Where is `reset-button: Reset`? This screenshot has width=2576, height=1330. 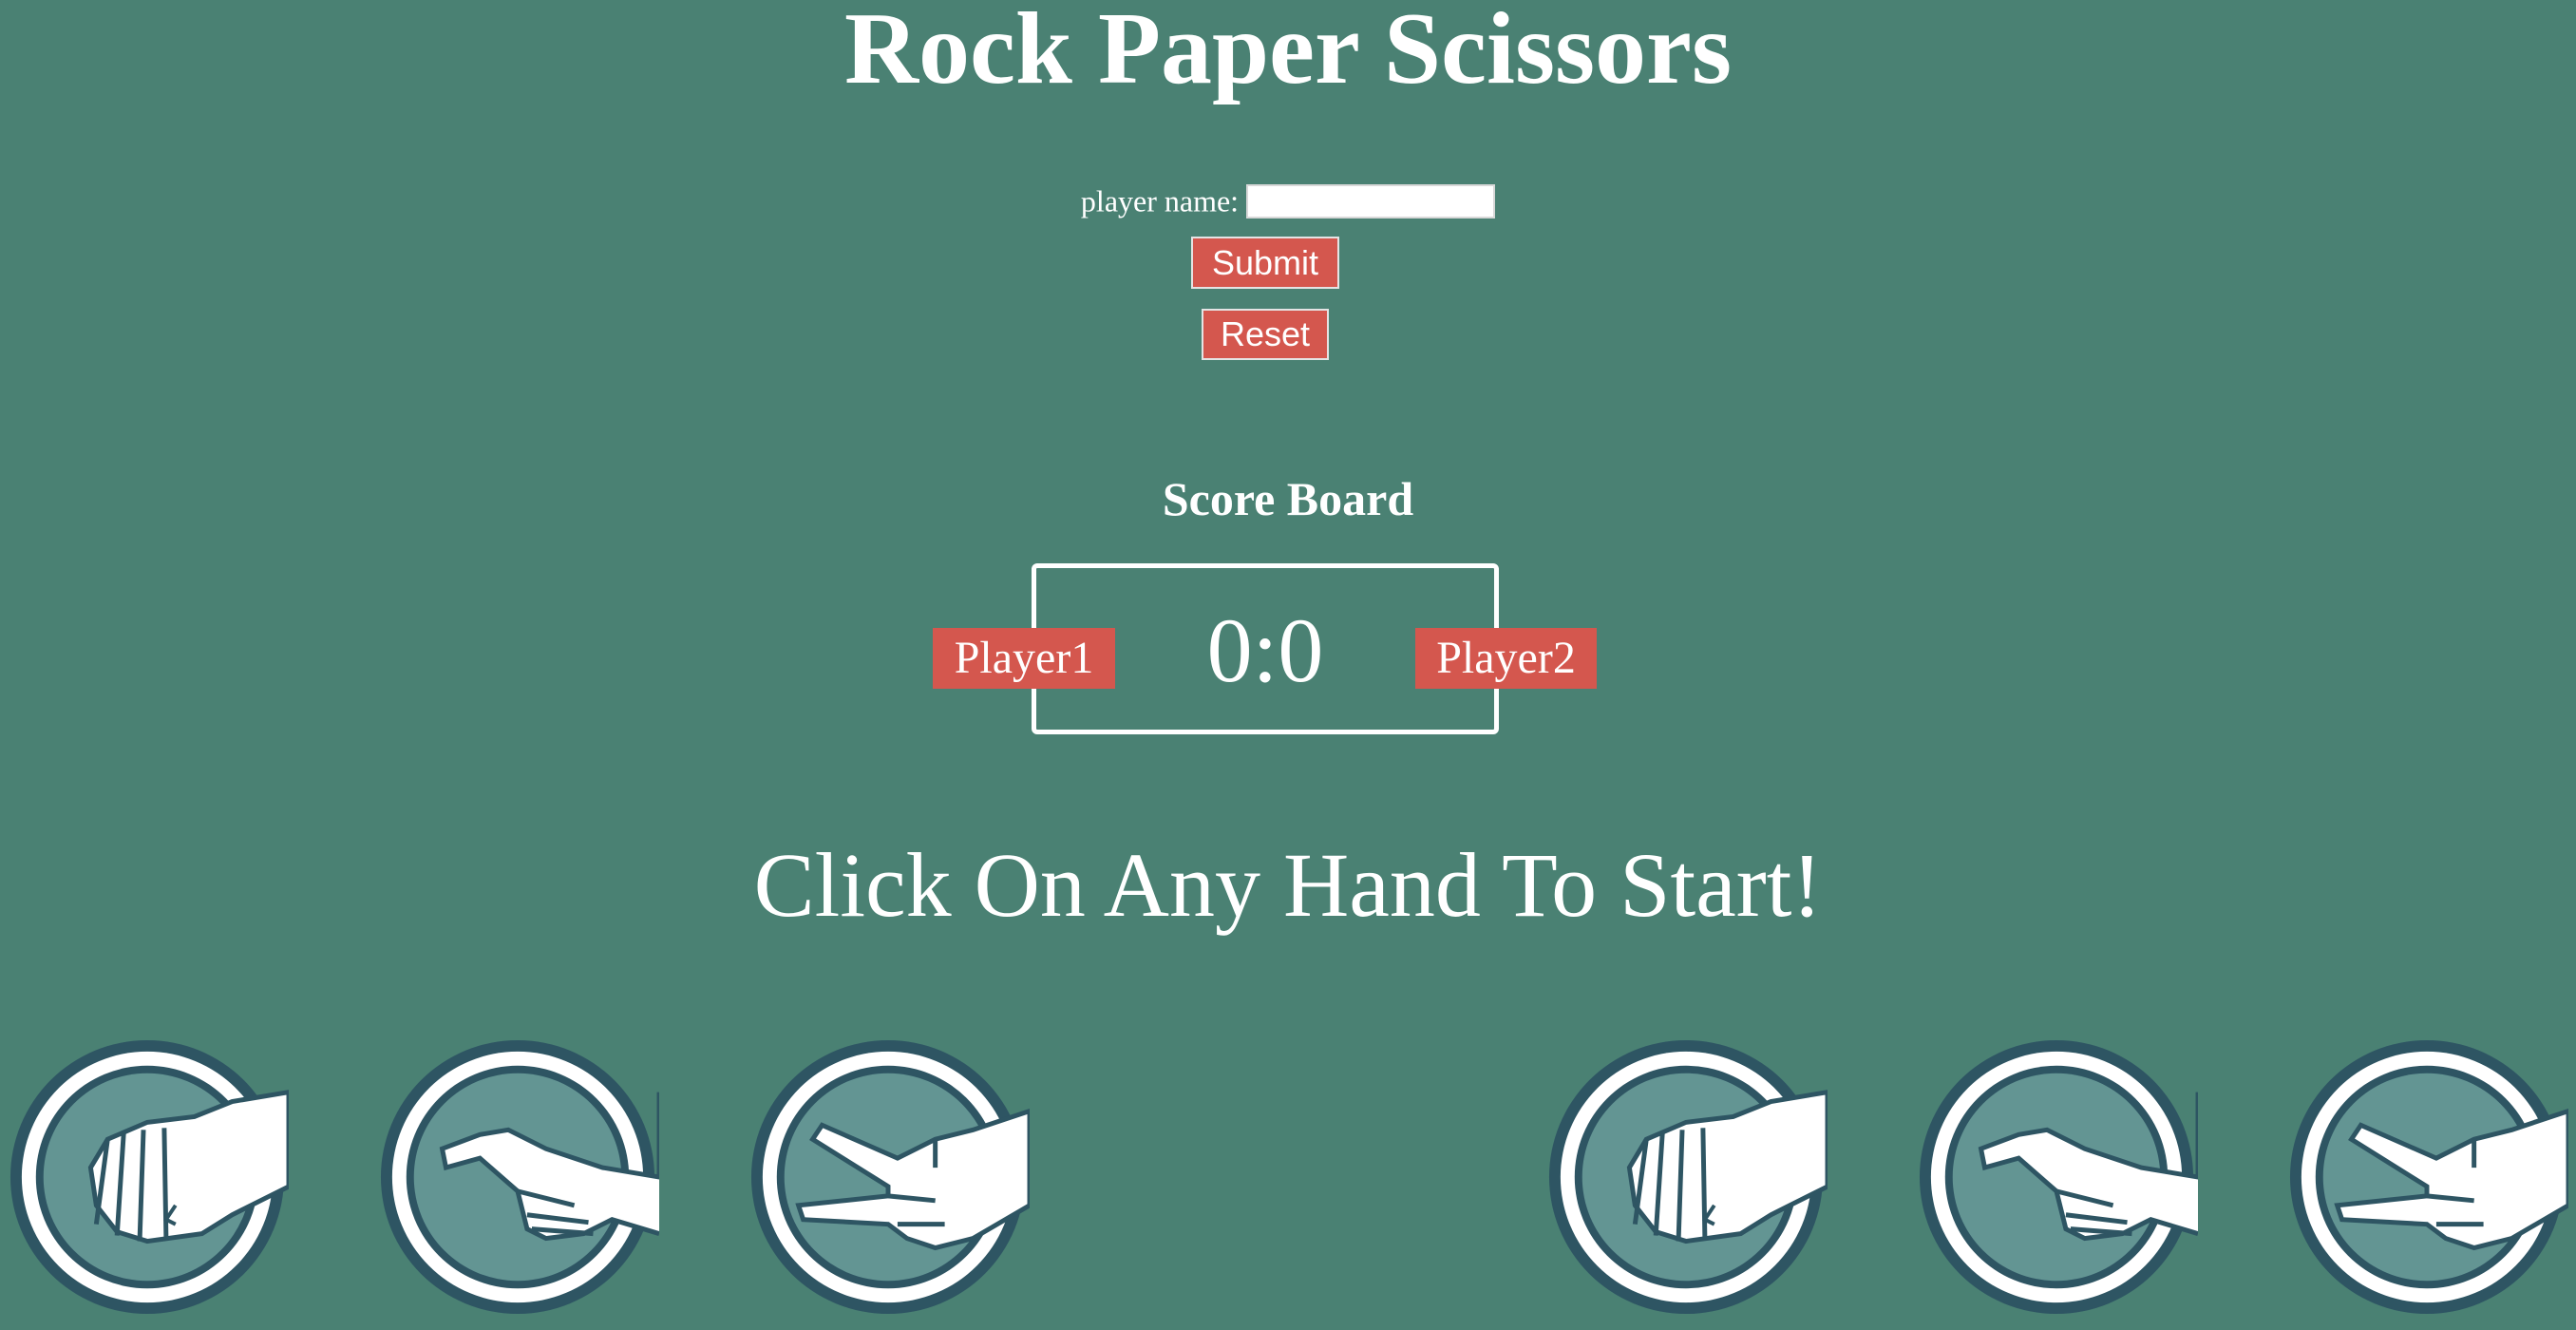
reset-button: Reset is located at coordinates (1265, 334).